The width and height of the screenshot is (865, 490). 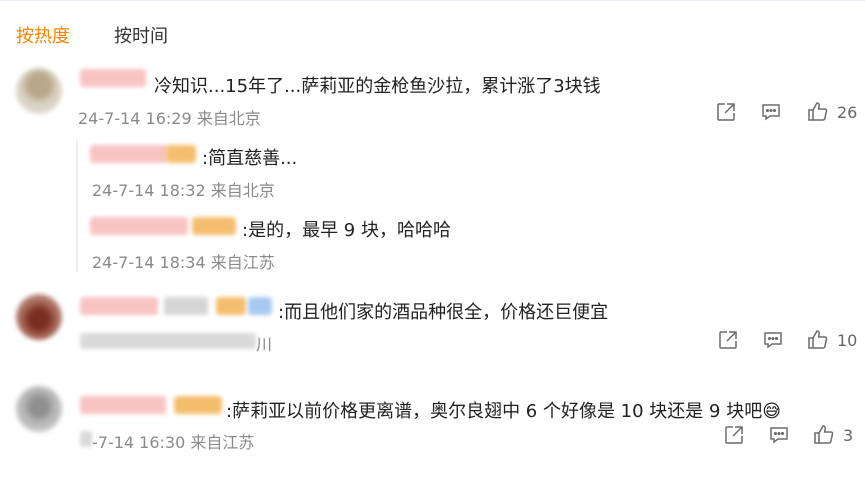 What do you see at coordinates (831, 112) in the screenshot?
I see `like-button: 26` at bounding box center [831, 112].